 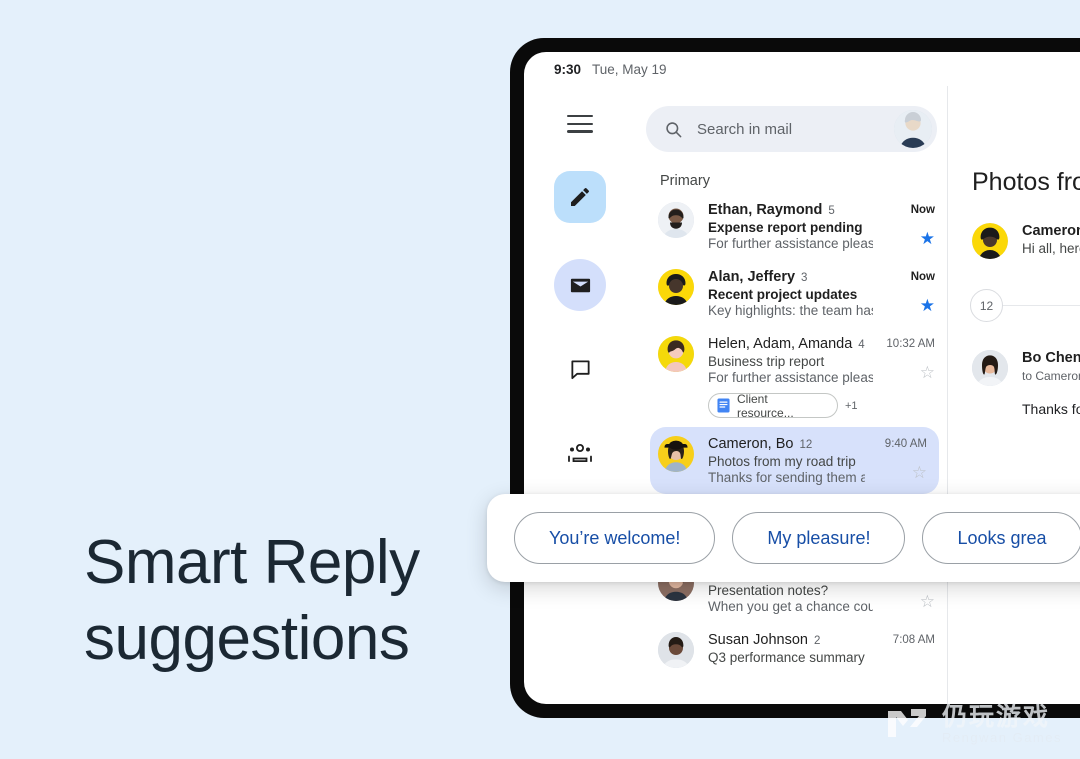 What do you see at coordinates (768, 590) in the screenshot?
I see `row-subject: Presentation notes?` at bounding box center [768, 590].